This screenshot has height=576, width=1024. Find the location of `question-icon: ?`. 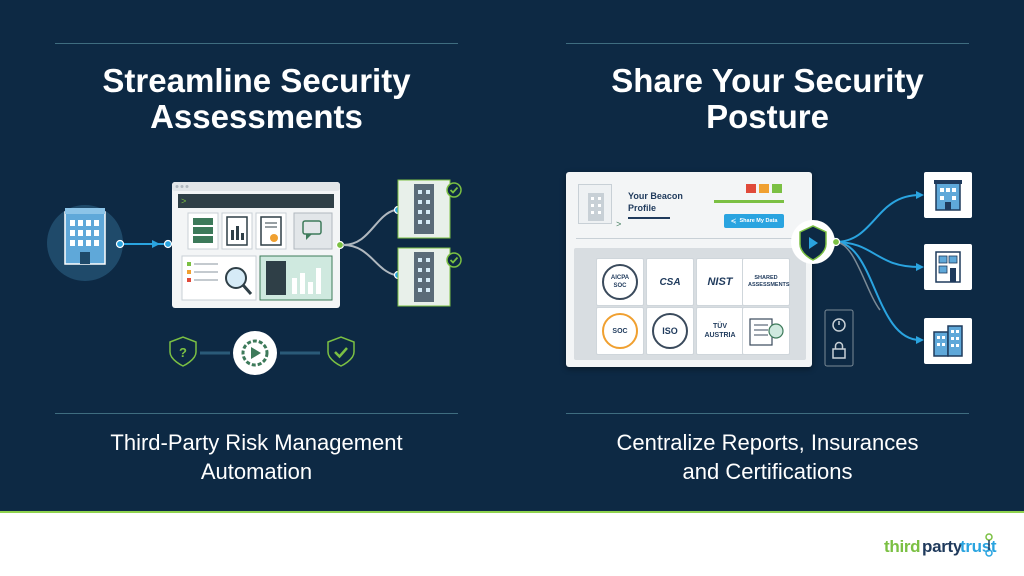

question-icon: ? is located at coordinates (183, 351).